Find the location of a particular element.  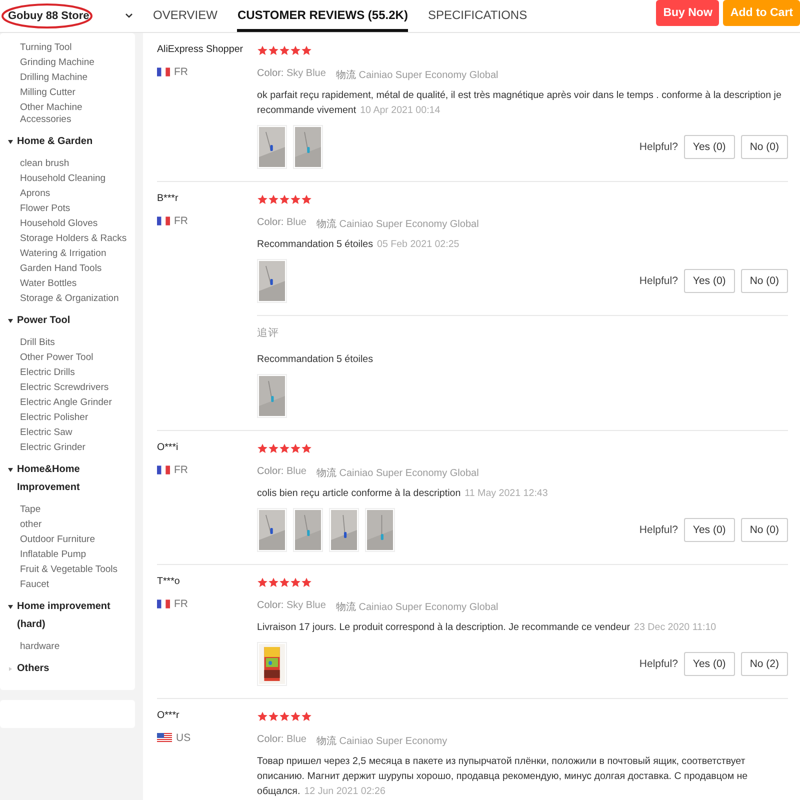

review-text: Товар пришел через 2,5 месяца в пакете из пупырчатой плёнки, положили в почтовый ящик, соответствует описанию. Магнит держит шурупы хорошо, продавца рекомендую, минус долгая доставка. С продавцом не общался. 12 Jun 2021 02:26 is located at coordinates (503, 777).